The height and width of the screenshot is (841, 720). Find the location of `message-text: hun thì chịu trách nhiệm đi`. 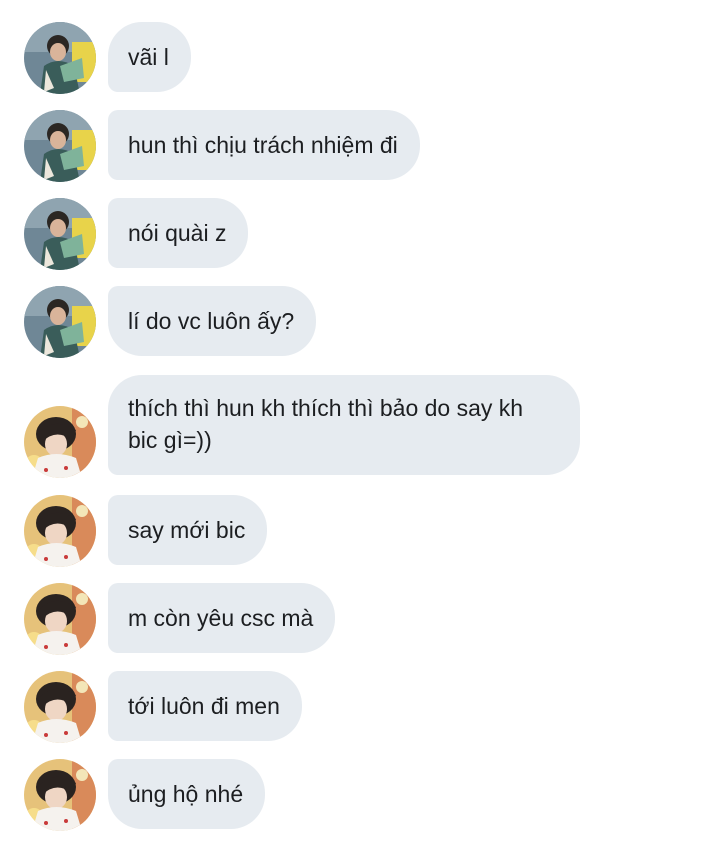

message-text: hun thì chịu trách nhiệm đi is located at coordinates (263, 145).